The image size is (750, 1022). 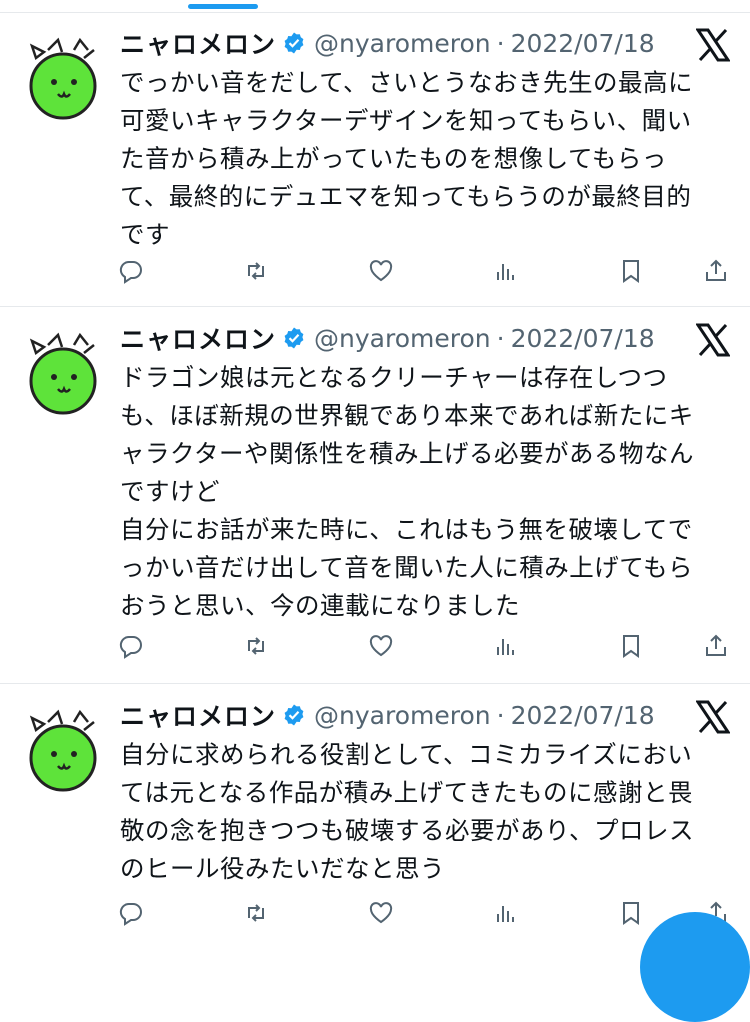 I want to click on tweet-text-line: て、最終的にデュエマを知ってもらうのが最終目的, so click(x=406, y=196).